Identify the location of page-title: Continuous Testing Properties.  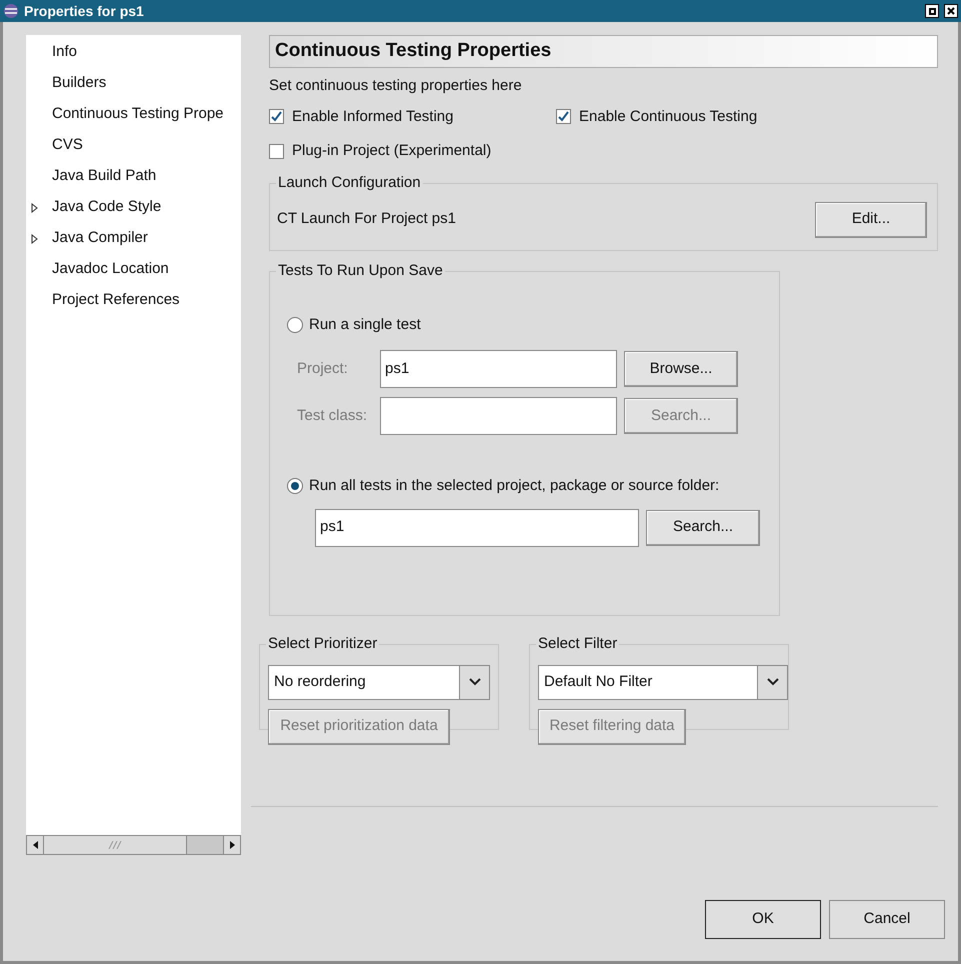
(413, 51).